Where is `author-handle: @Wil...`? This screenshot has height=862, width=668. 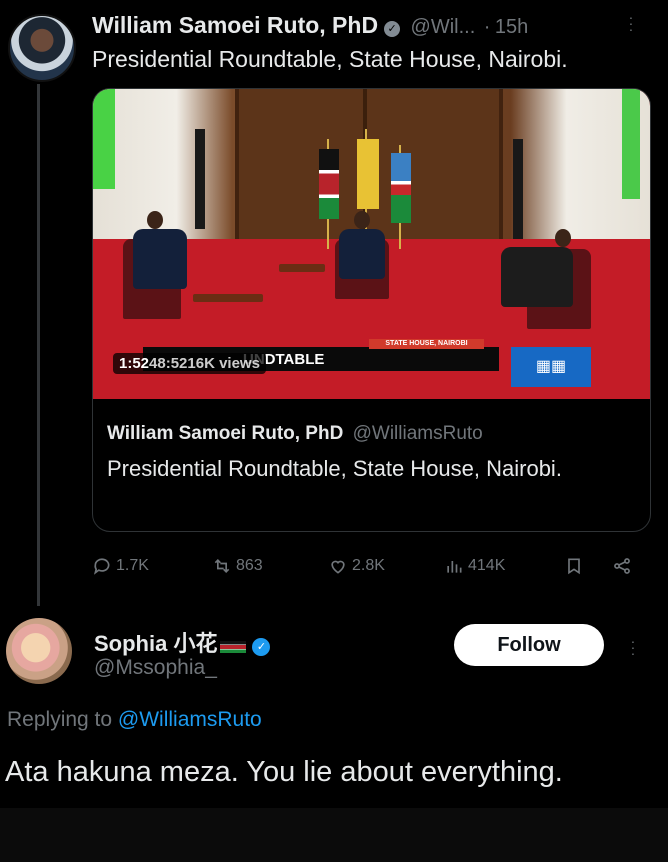
author-handle: @Wil... is located at coordinates (443, 27).